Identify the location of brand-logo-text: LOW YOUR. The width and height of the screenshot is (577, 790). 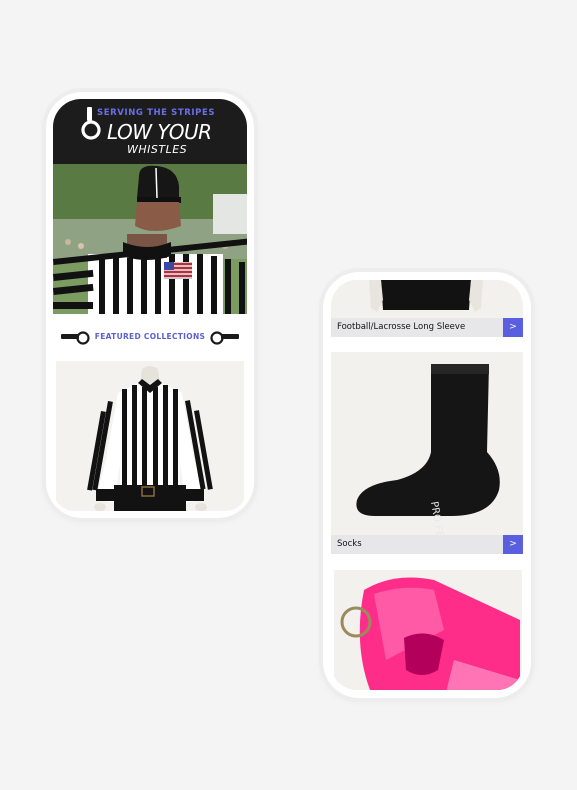
(159, 132).